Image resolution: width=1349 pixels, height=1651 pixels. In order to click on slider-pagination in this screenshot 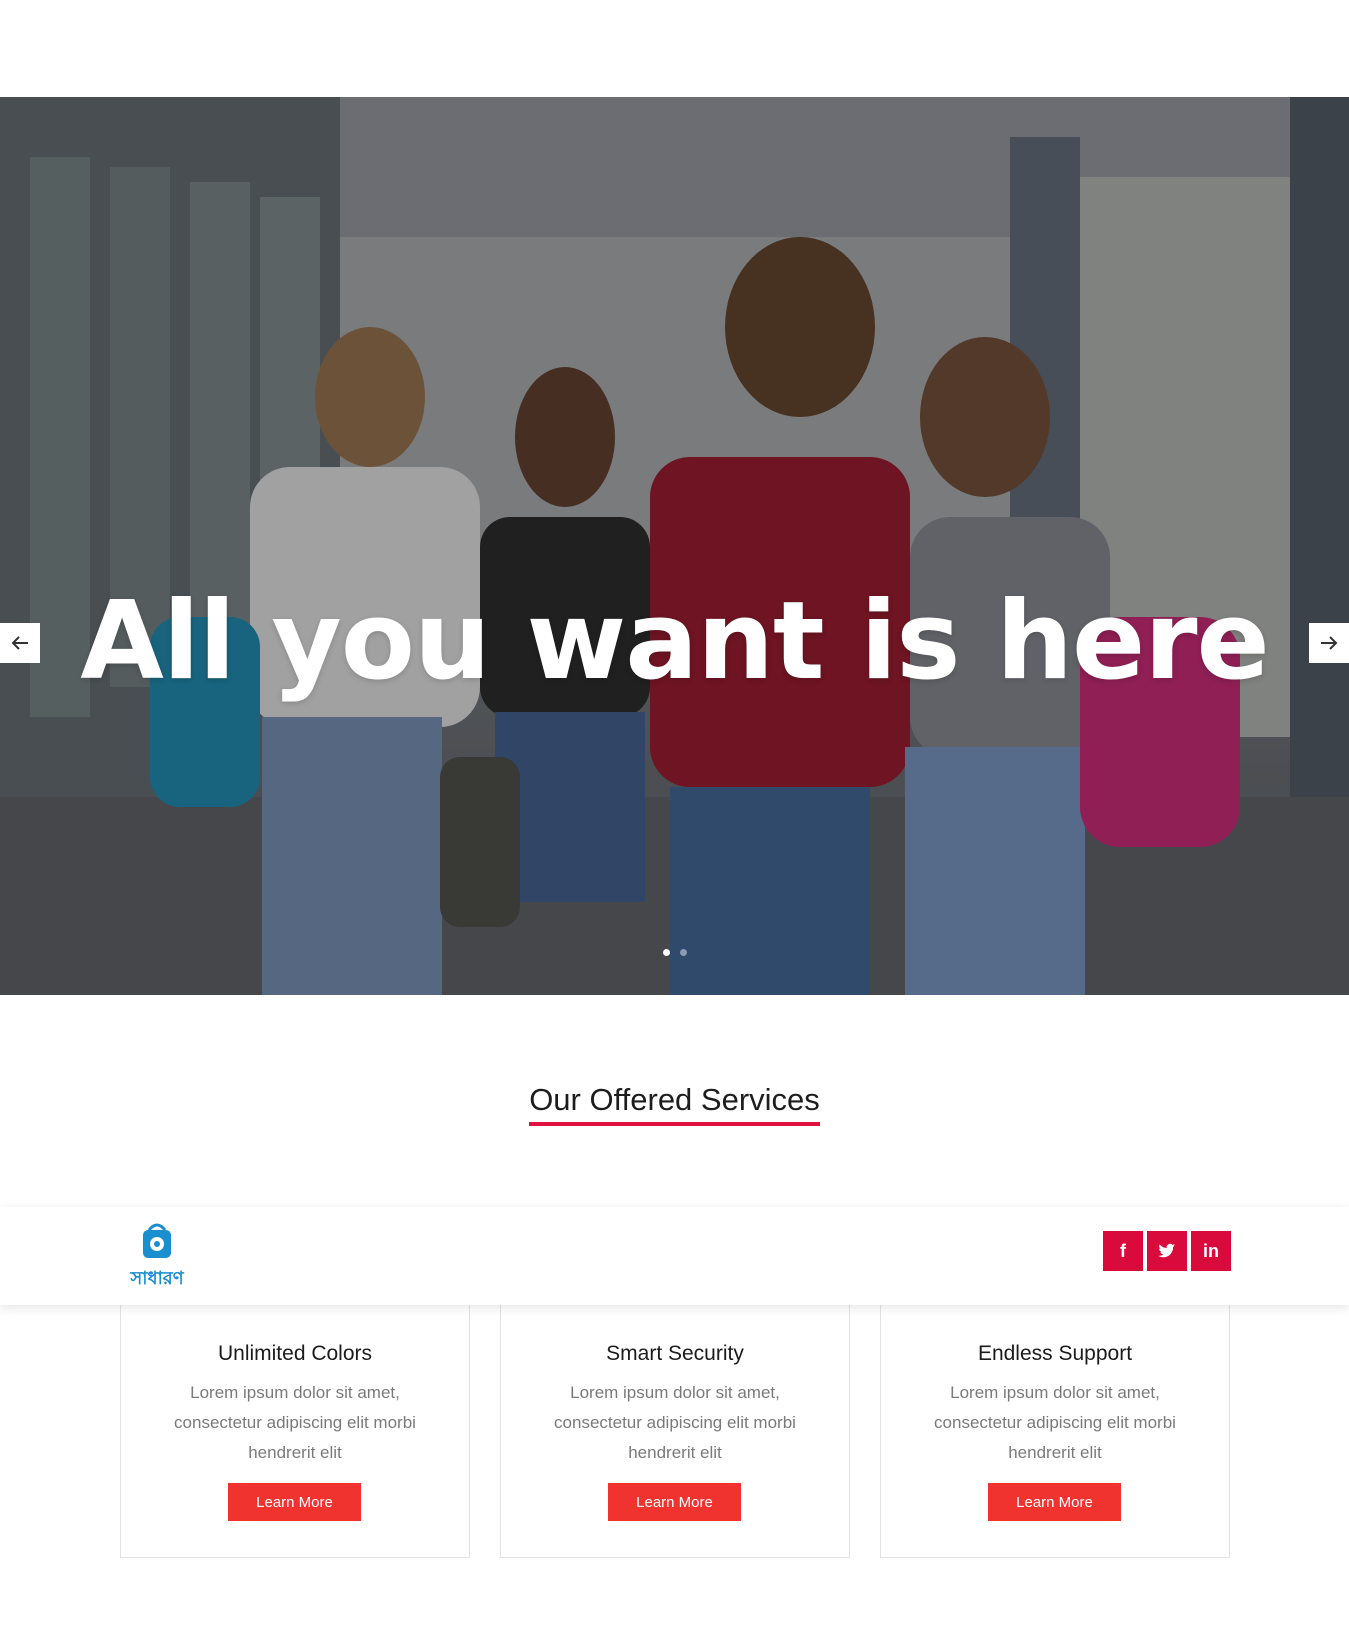, I will do `click(674, 952)`.